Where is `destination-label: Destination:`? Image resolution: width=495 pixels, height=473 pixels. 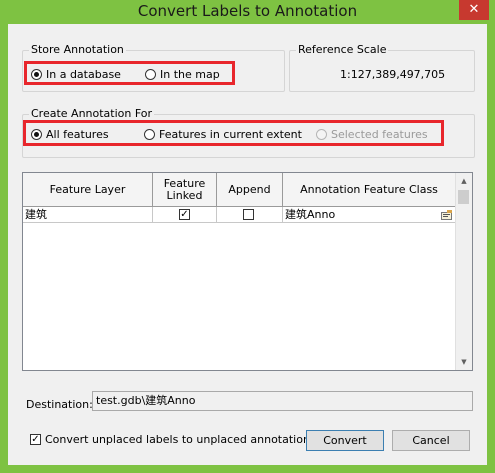 destination-label: Destination: is located at coordinates (59, 404).